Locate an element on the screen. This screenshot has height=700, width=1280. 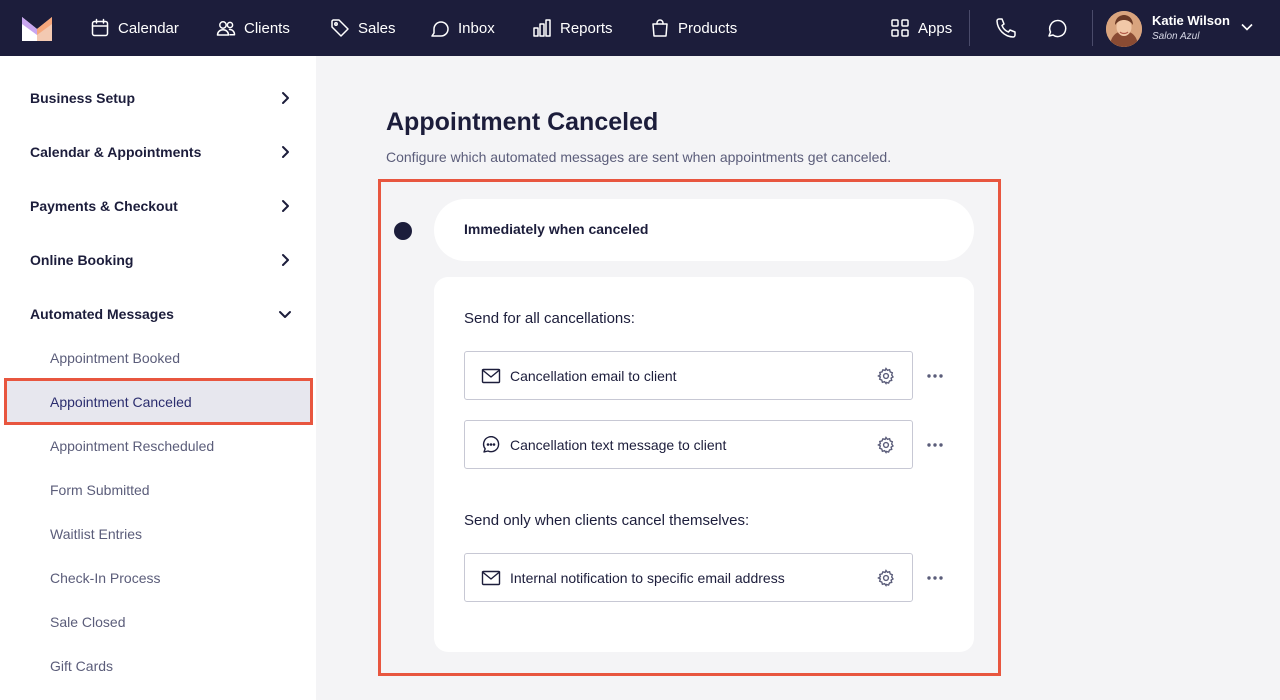
nav-products-label: Products is located at coordinates (708, 28).